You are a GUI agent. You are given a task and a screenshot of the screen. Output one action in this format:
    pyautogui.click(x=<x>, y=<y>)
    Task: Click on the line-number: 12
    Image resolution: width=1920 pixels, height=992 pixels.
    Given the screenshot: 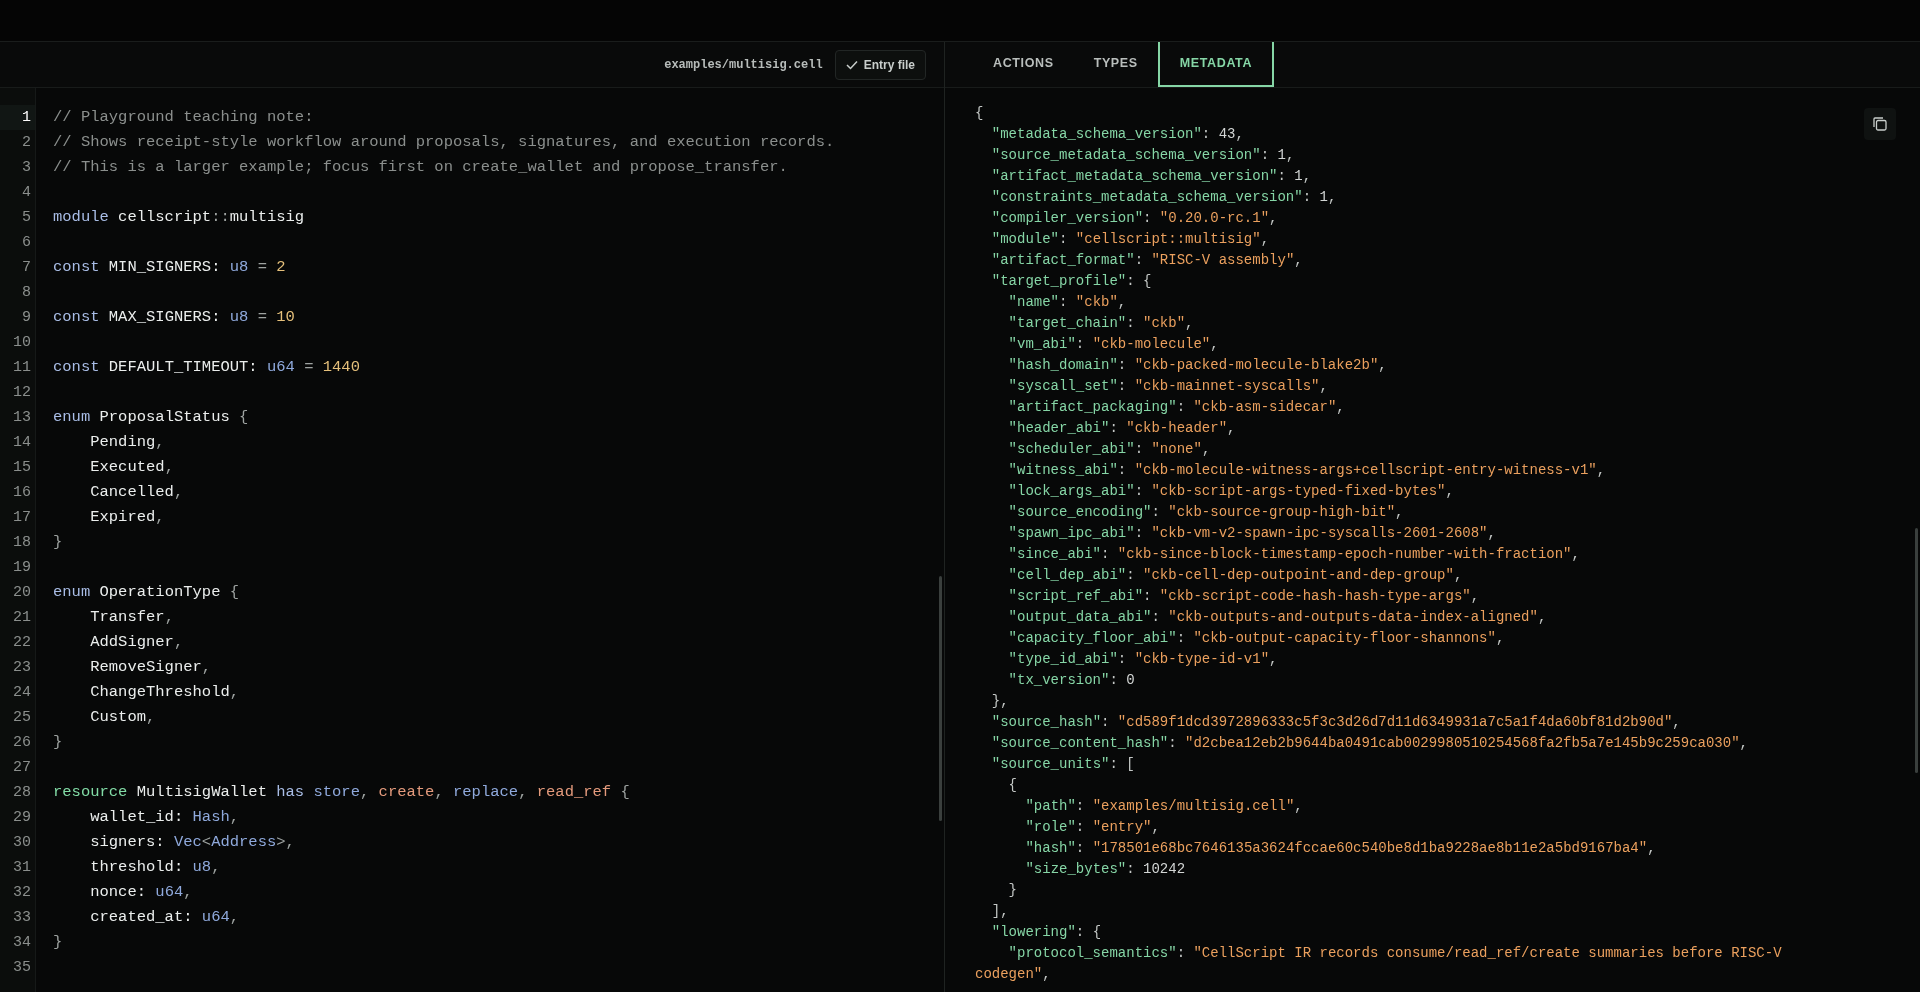 What is the action you would take?
    pyautogui.click(x=22, y=393)
    